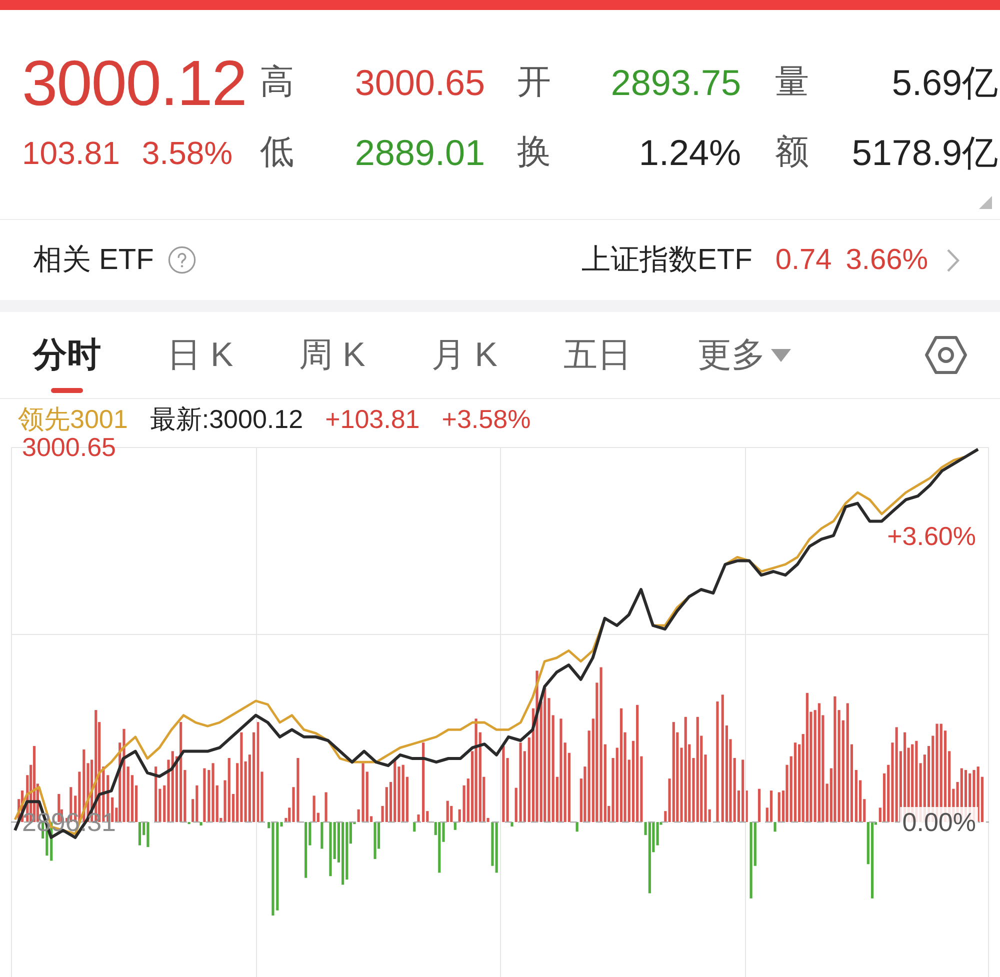 This screenshot has height=977, width=1000. Describe the element at coordinates (200, 355) in the screenshot. I see `chart-tab: 日 K` at that location.